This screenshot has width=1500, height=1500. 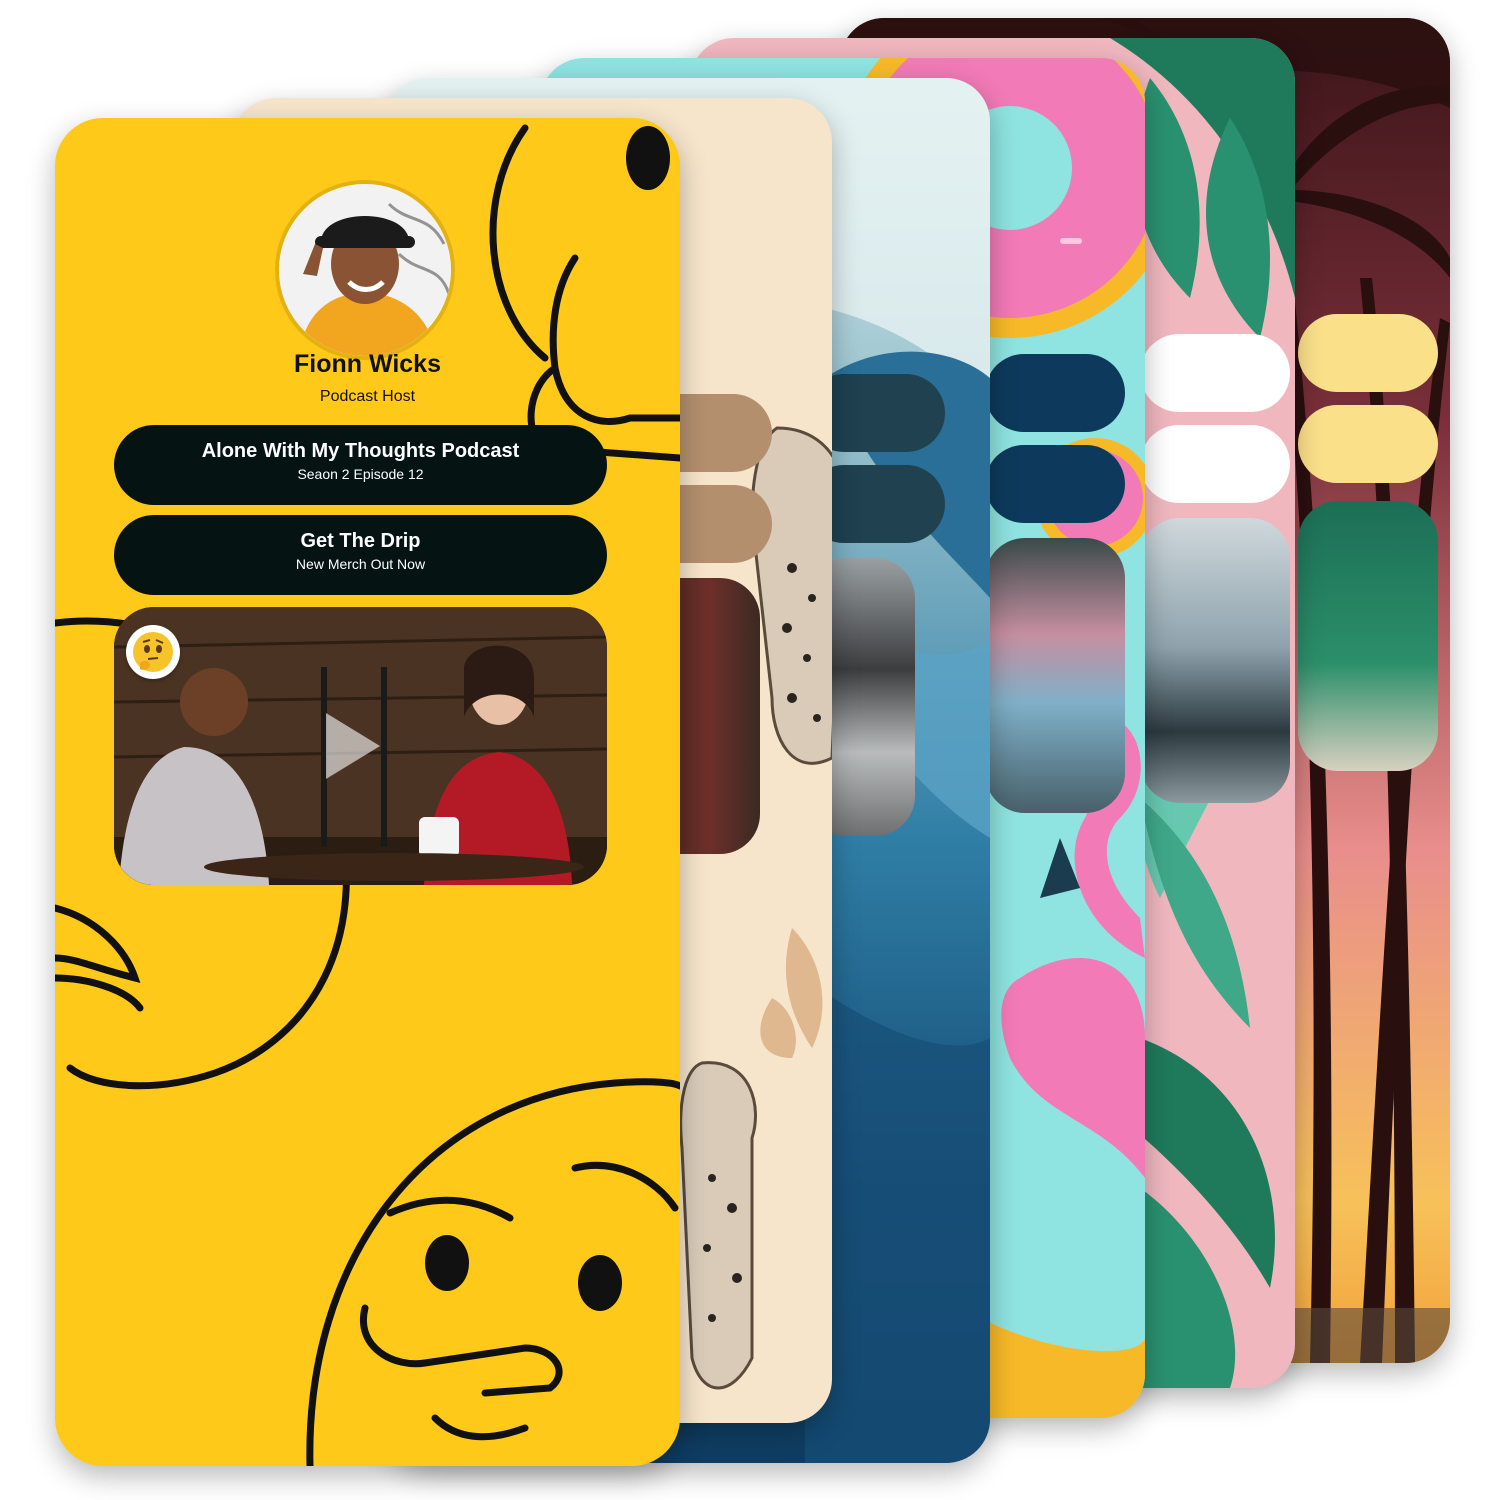 What do you see at coordinates (360, 474) in the screenshot?
I see `link-subtitle: Seaon 2 Episode 12` at bounding box center [360, 474].